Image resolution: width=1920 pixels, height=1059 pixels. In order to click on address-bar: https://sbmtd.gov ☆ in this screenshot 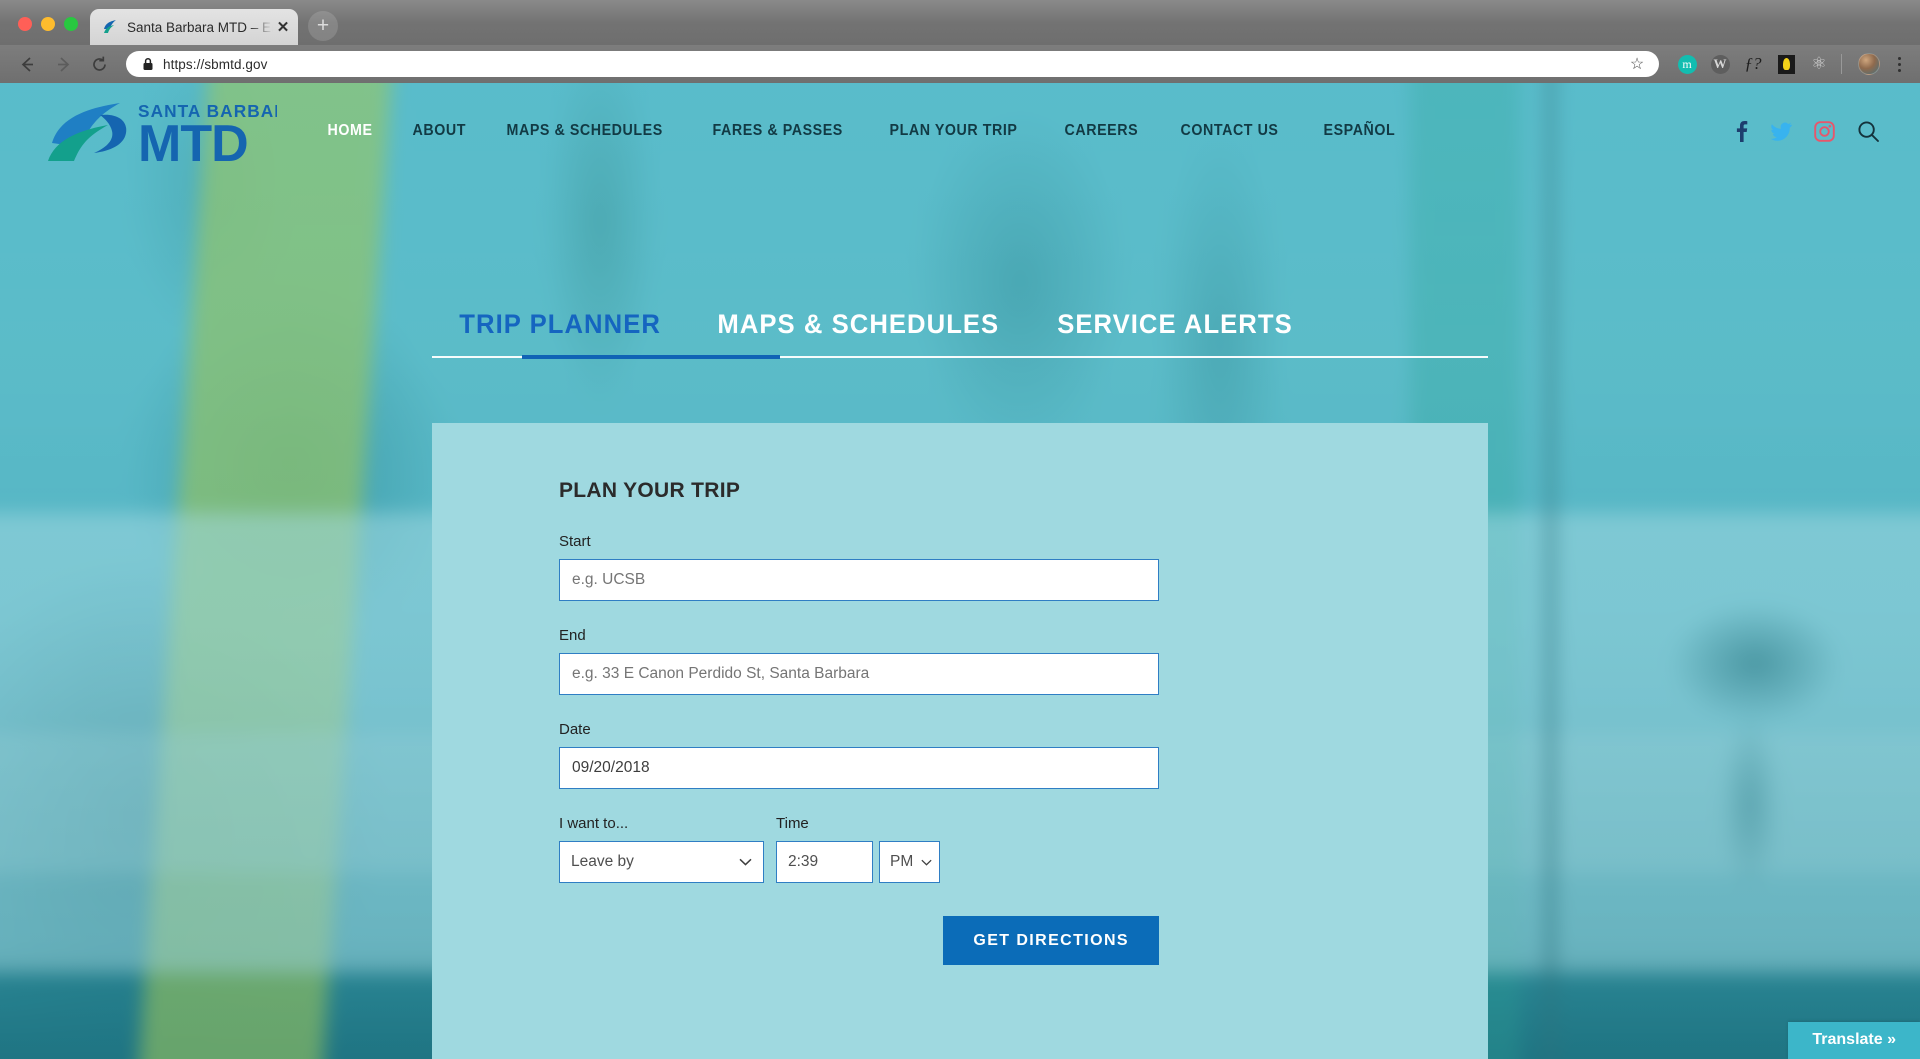, I will do `click(892, 64)`.